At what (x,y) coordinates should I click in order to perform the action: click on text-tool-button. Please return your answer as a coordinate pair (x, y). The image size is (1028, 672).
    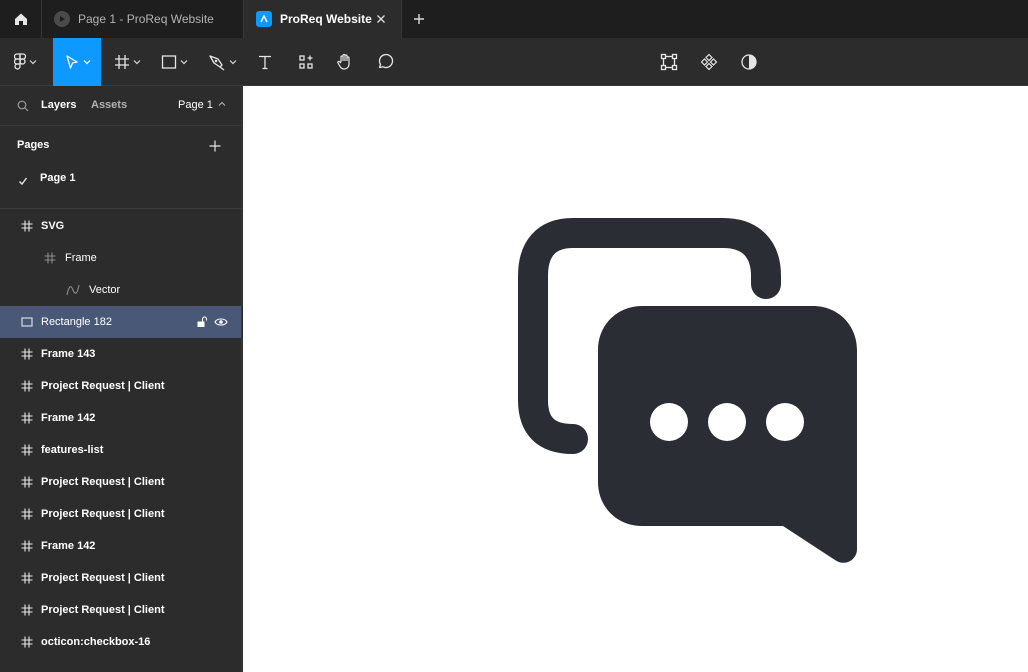
    Looking at the image, I should click on (265, 62).